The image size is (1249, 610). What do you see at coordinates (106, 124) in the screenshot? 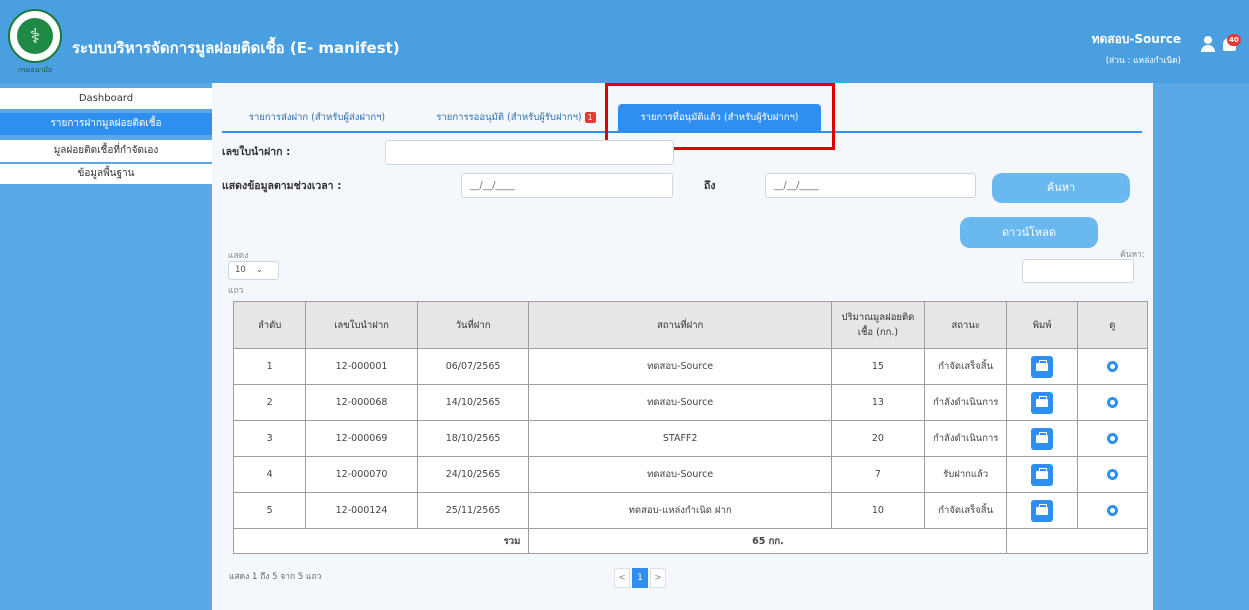
I see `sidebar-item-deposit-list: รายการฝากมูลฝอยติดเชื้อ` at bounding box center [106, 124].